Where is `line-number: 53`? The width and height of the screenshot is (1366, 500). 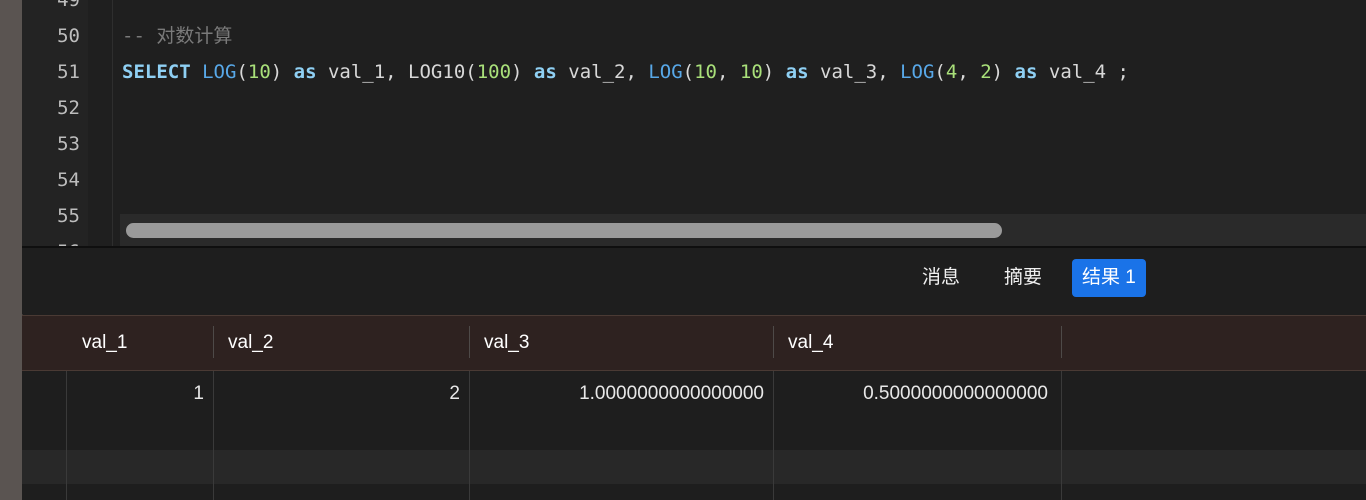 line-number: 53 is located at coordinates (68, 144).